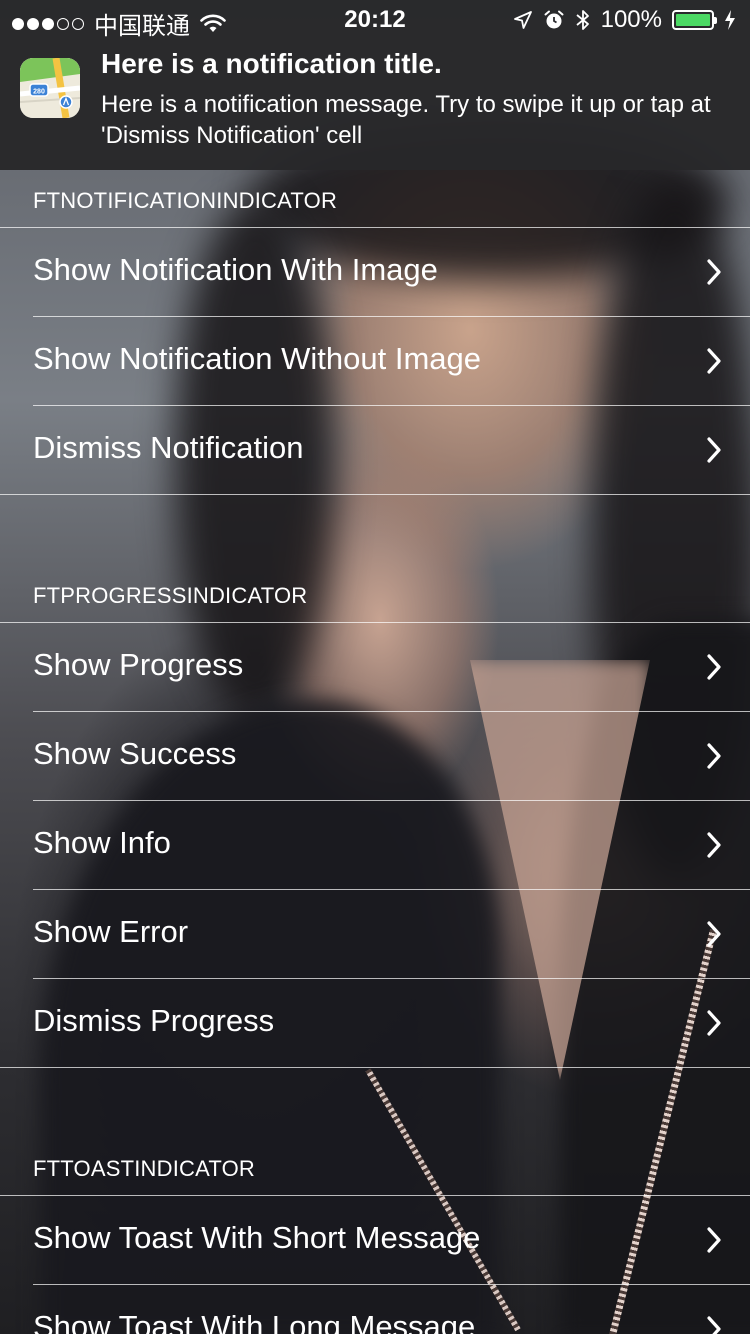  Describe the element at coordinates (257, 1237) in the screenshot. I see `row-label: Show Toast With Short Message` at that location.